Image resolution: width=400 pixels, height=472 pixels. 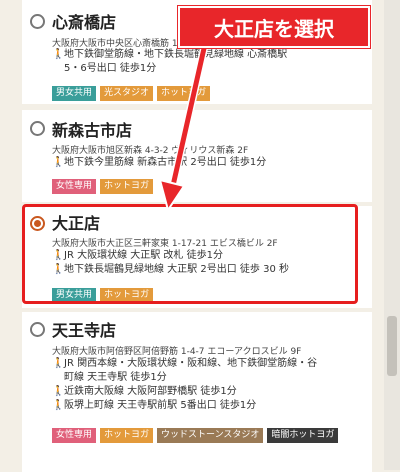 I want to click on tag-badge: 男女共用, so click(x=74, y=93).